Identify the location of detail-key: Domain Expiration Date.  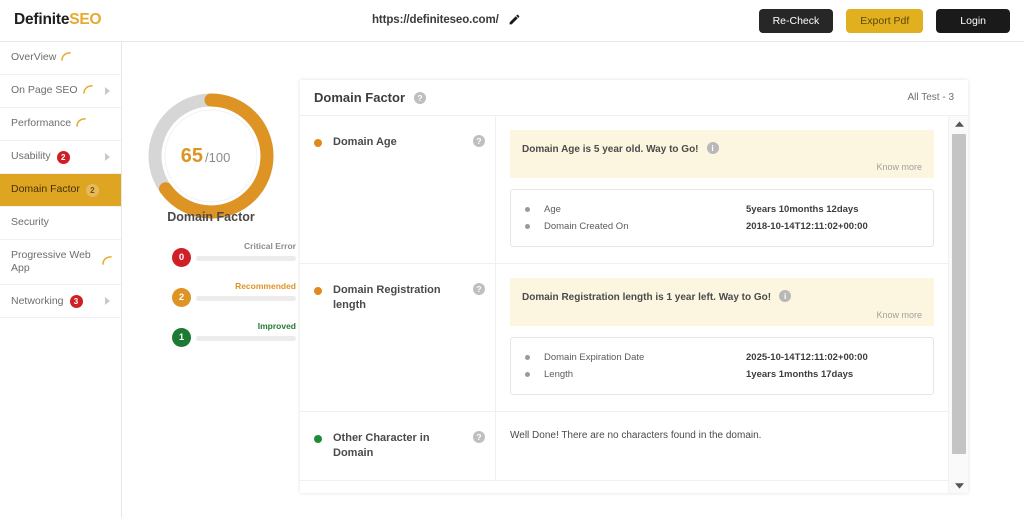
(594, 357).